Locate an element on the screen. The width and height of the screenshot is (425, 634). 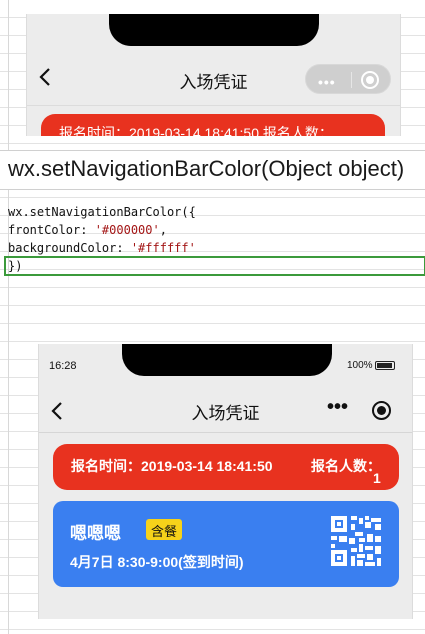
doc-heading-row: wx.setNavigationBarColor(Object object) is located at coordinates (212, 170).